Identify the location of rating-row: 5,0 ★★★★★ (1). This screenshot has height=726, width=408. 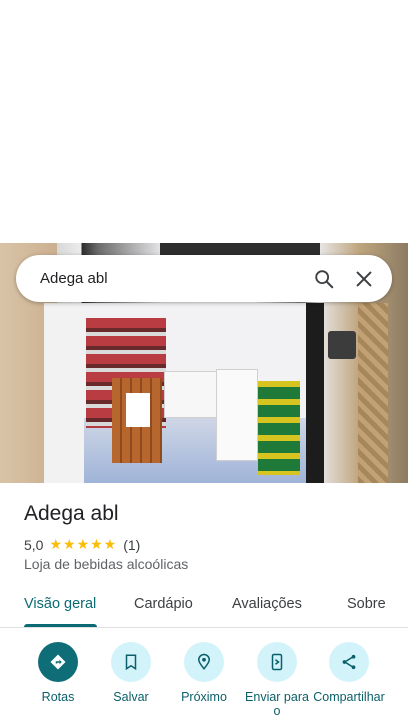
(82, 544).